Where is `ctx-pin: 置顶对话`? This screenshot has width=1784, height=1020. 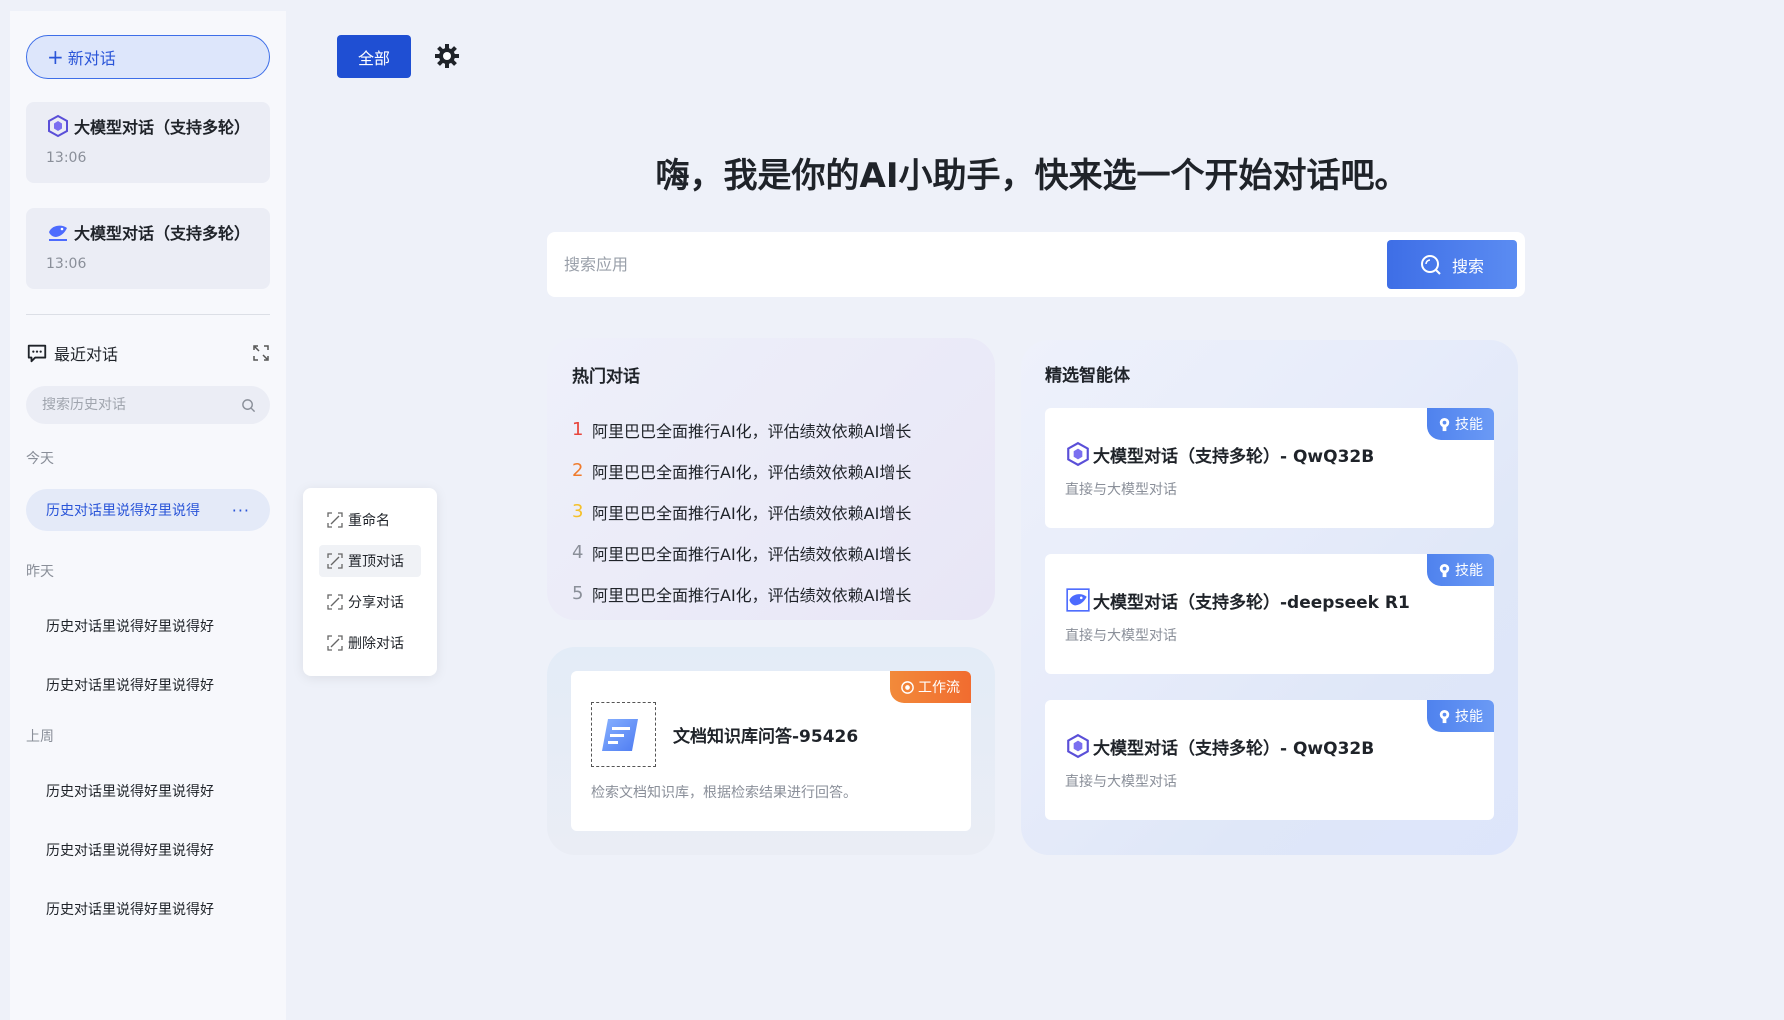 ctx-pin: 置顶对话 is located at coordinates (370, 561).